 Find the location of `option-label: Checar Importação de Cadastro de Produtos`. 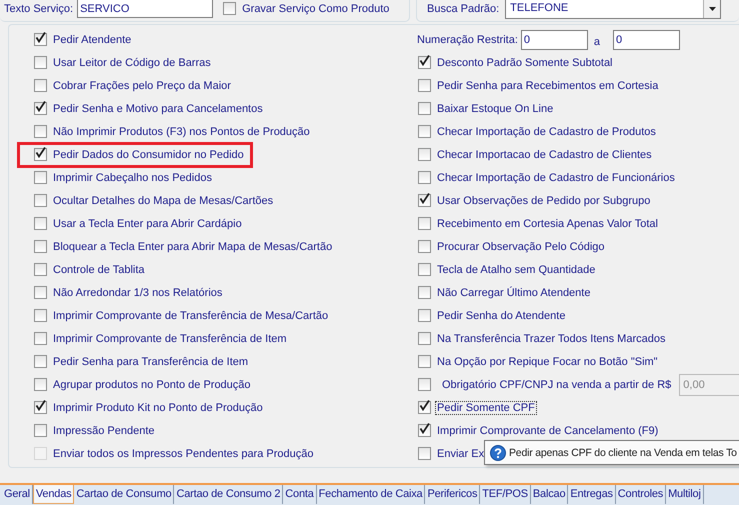

option-label: Checar Importação de Cadastro de Produtos is located at coordinates (546, 131).